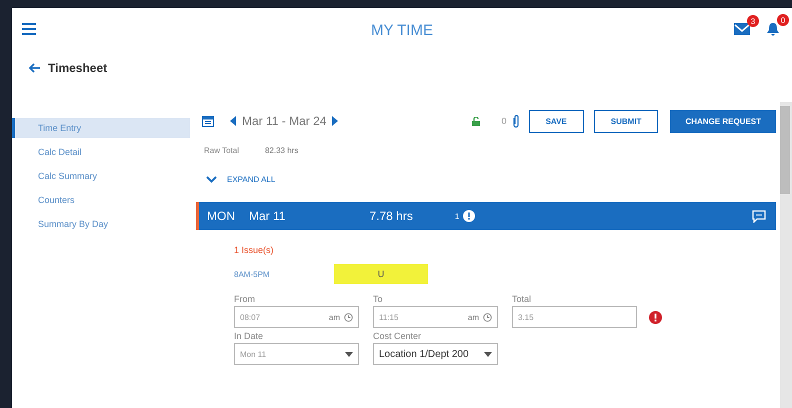  Describe the element at coordinates (435, 354) in the screenshot. I see `dropdown: Location 1/Dept 200` at that location.